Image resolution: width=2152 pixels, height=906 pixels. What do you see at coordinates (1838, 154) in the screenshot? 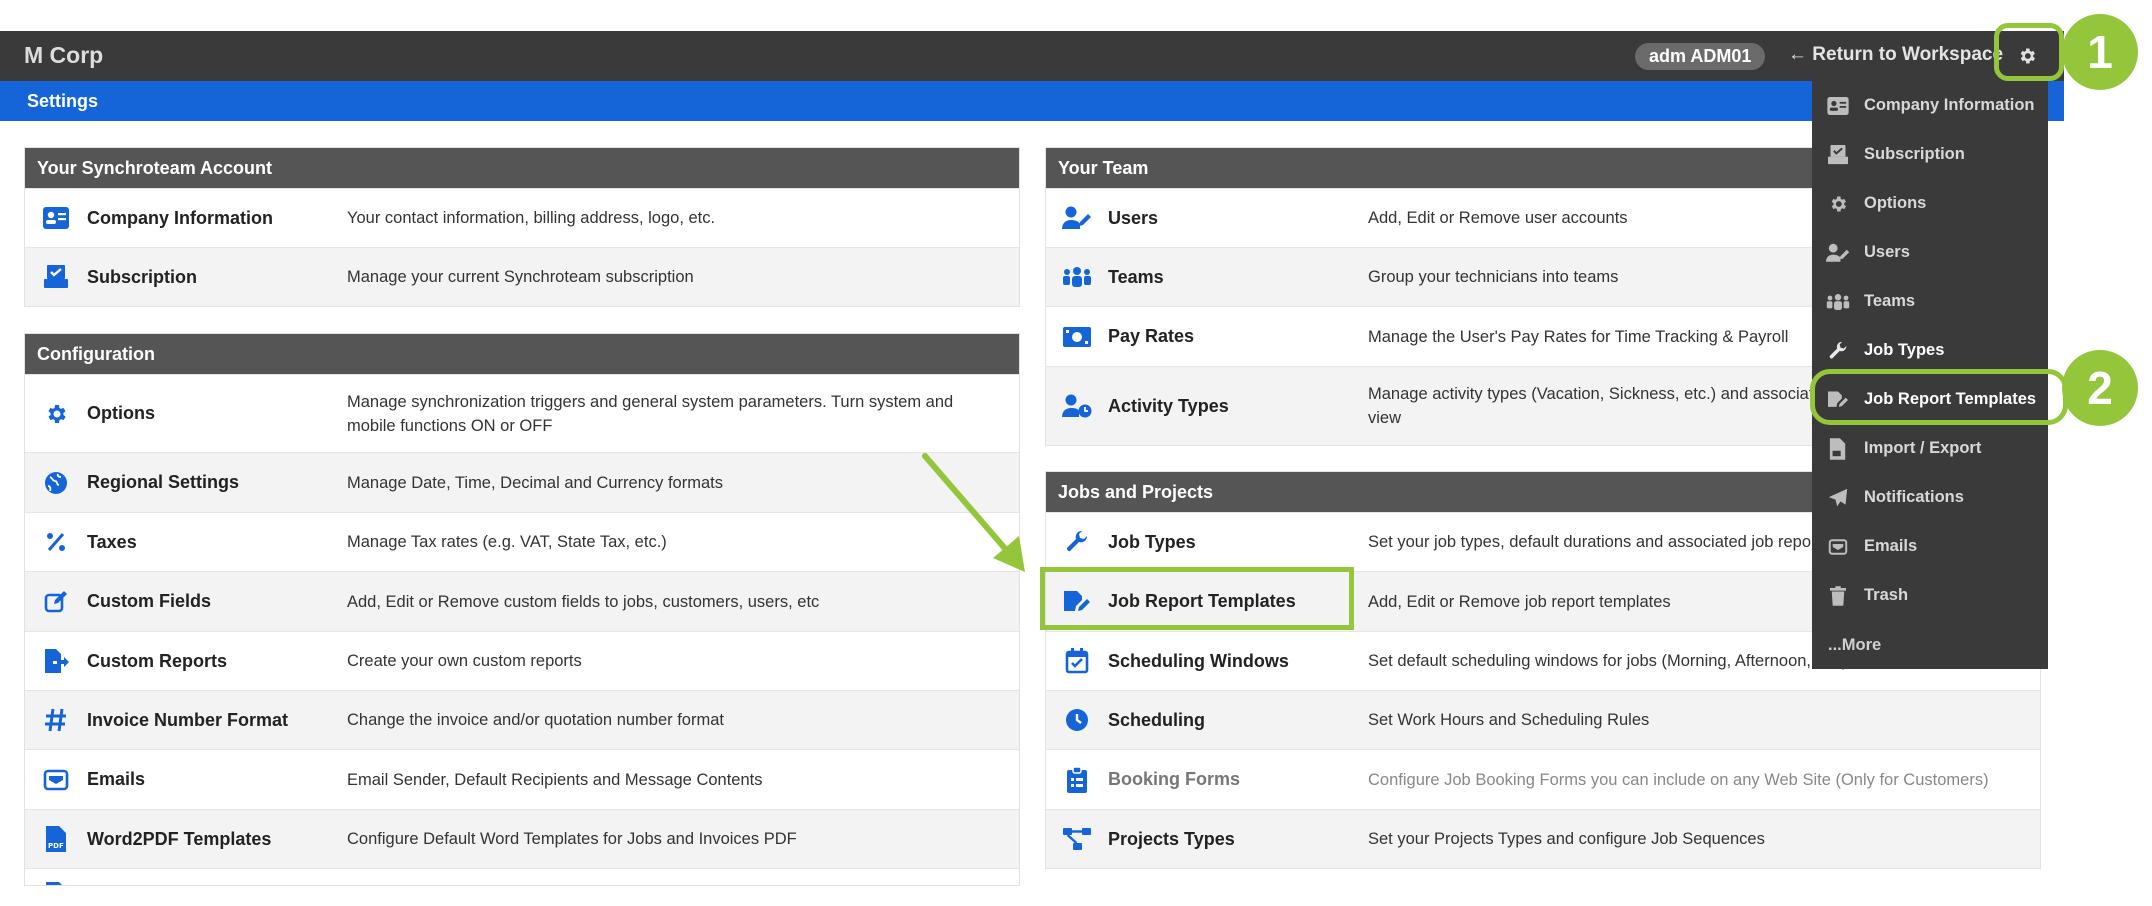
I see `subscription-icon` at bounding box center [1838, 154].